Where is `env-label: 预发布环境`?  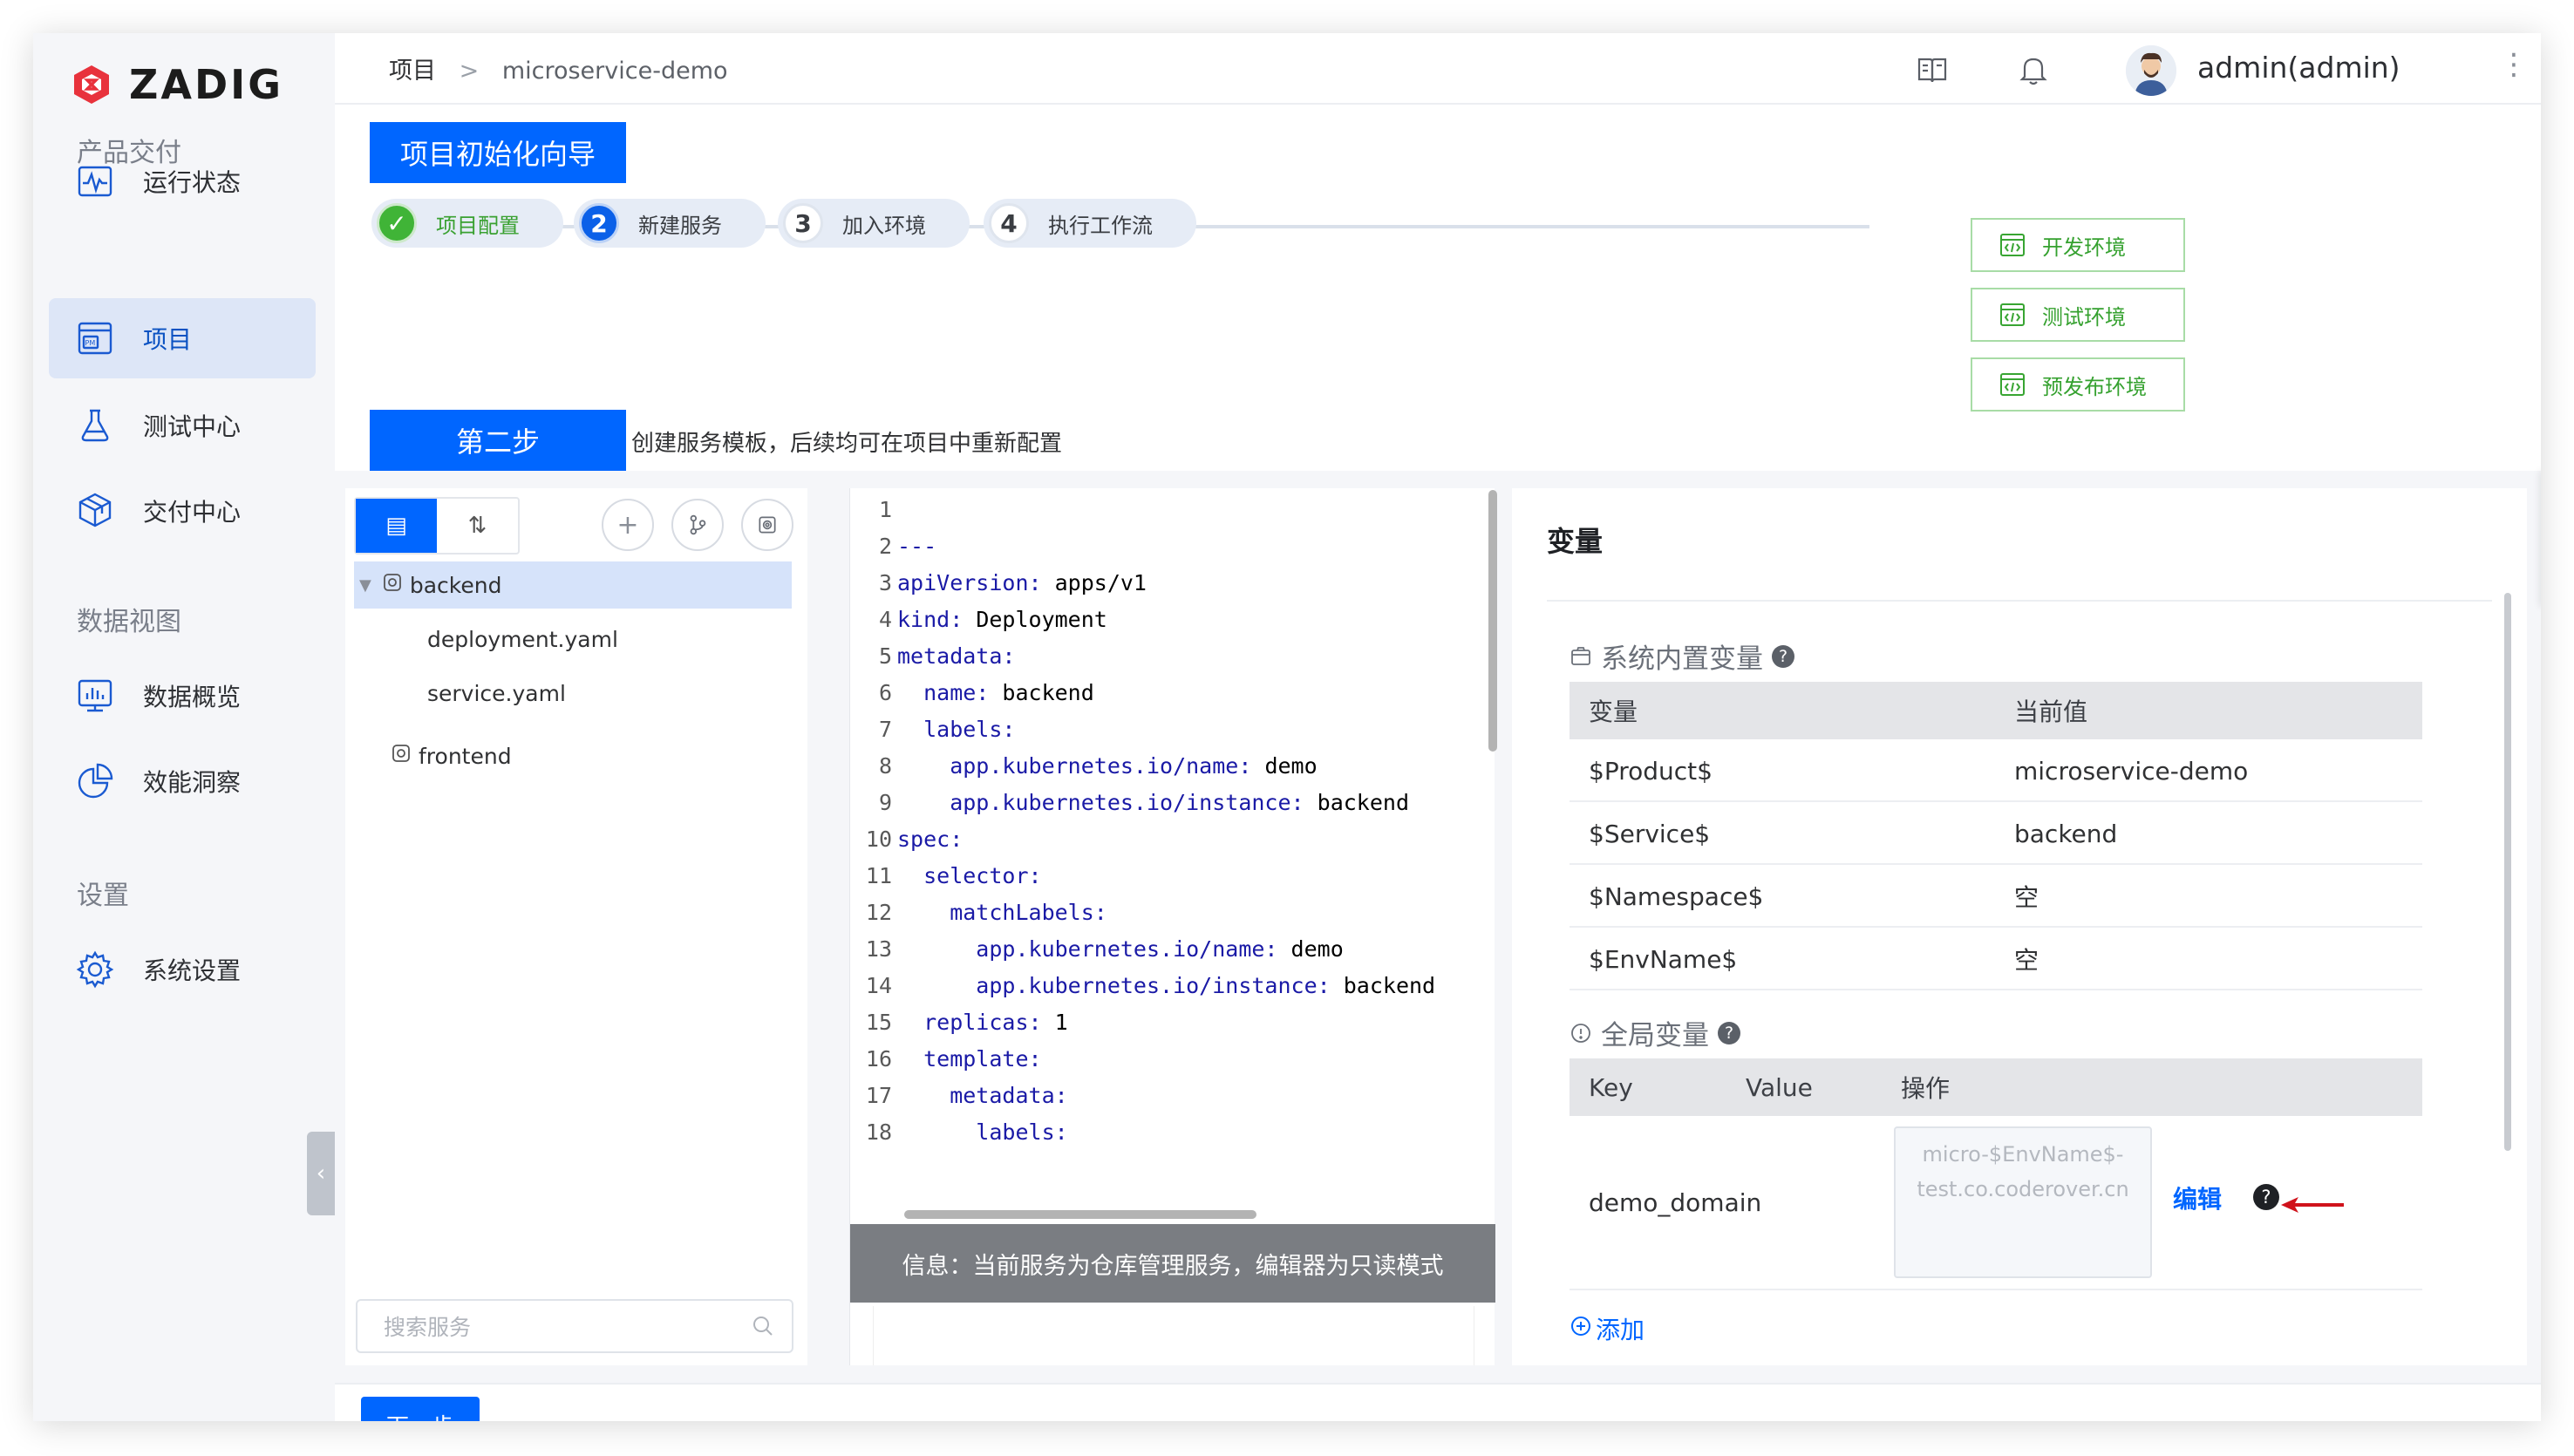 env-label: 预发布环境 is located at coordinates (2094, 386).